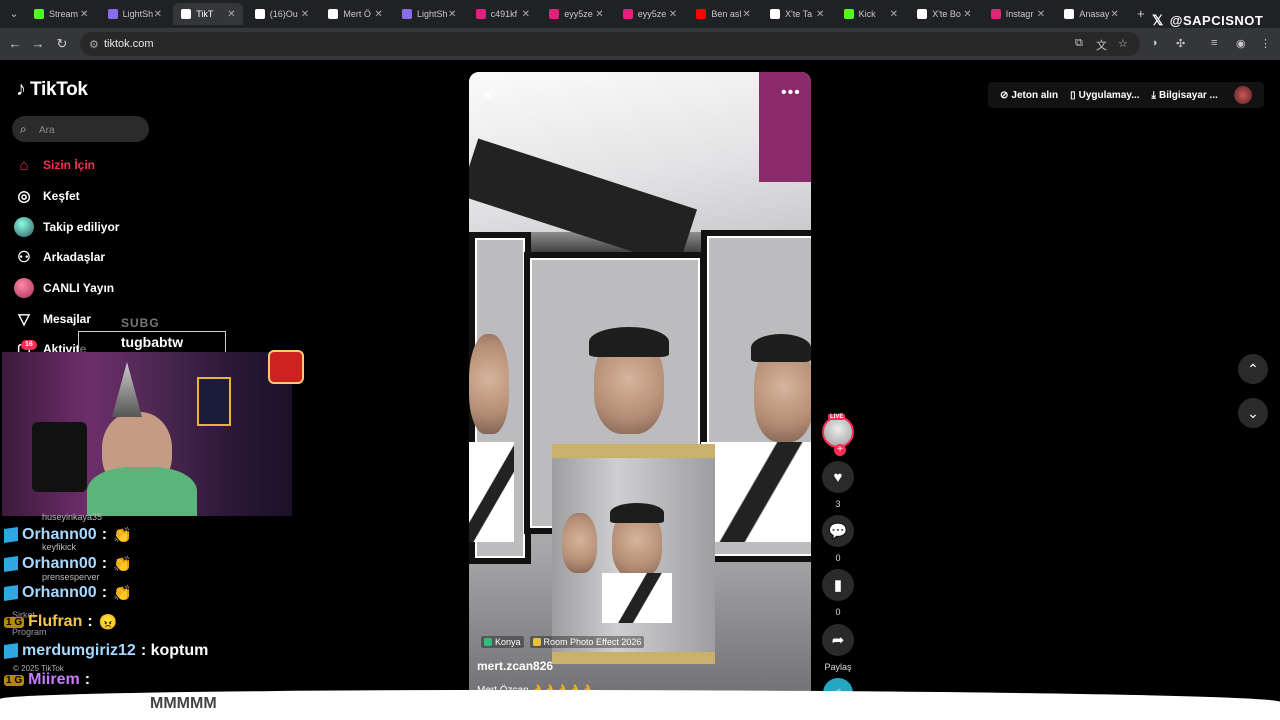 The height and width of the screenshot is (720, 1280). I want to click on sidebar-item-label: Takip ediliyor, so click(81, 227).